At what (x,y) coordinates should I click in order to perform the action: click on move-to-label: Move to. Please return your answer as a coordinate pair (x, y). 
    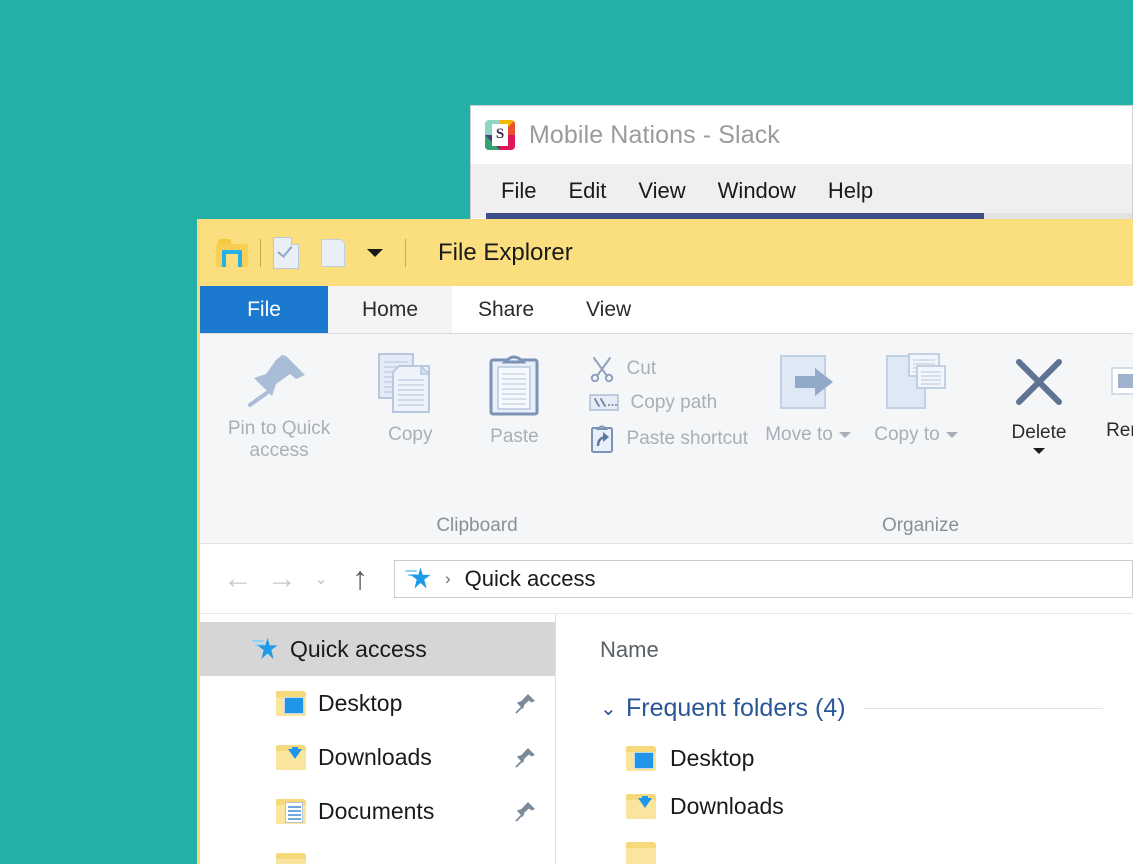
    Looking at the image, I should click on (808, 435).